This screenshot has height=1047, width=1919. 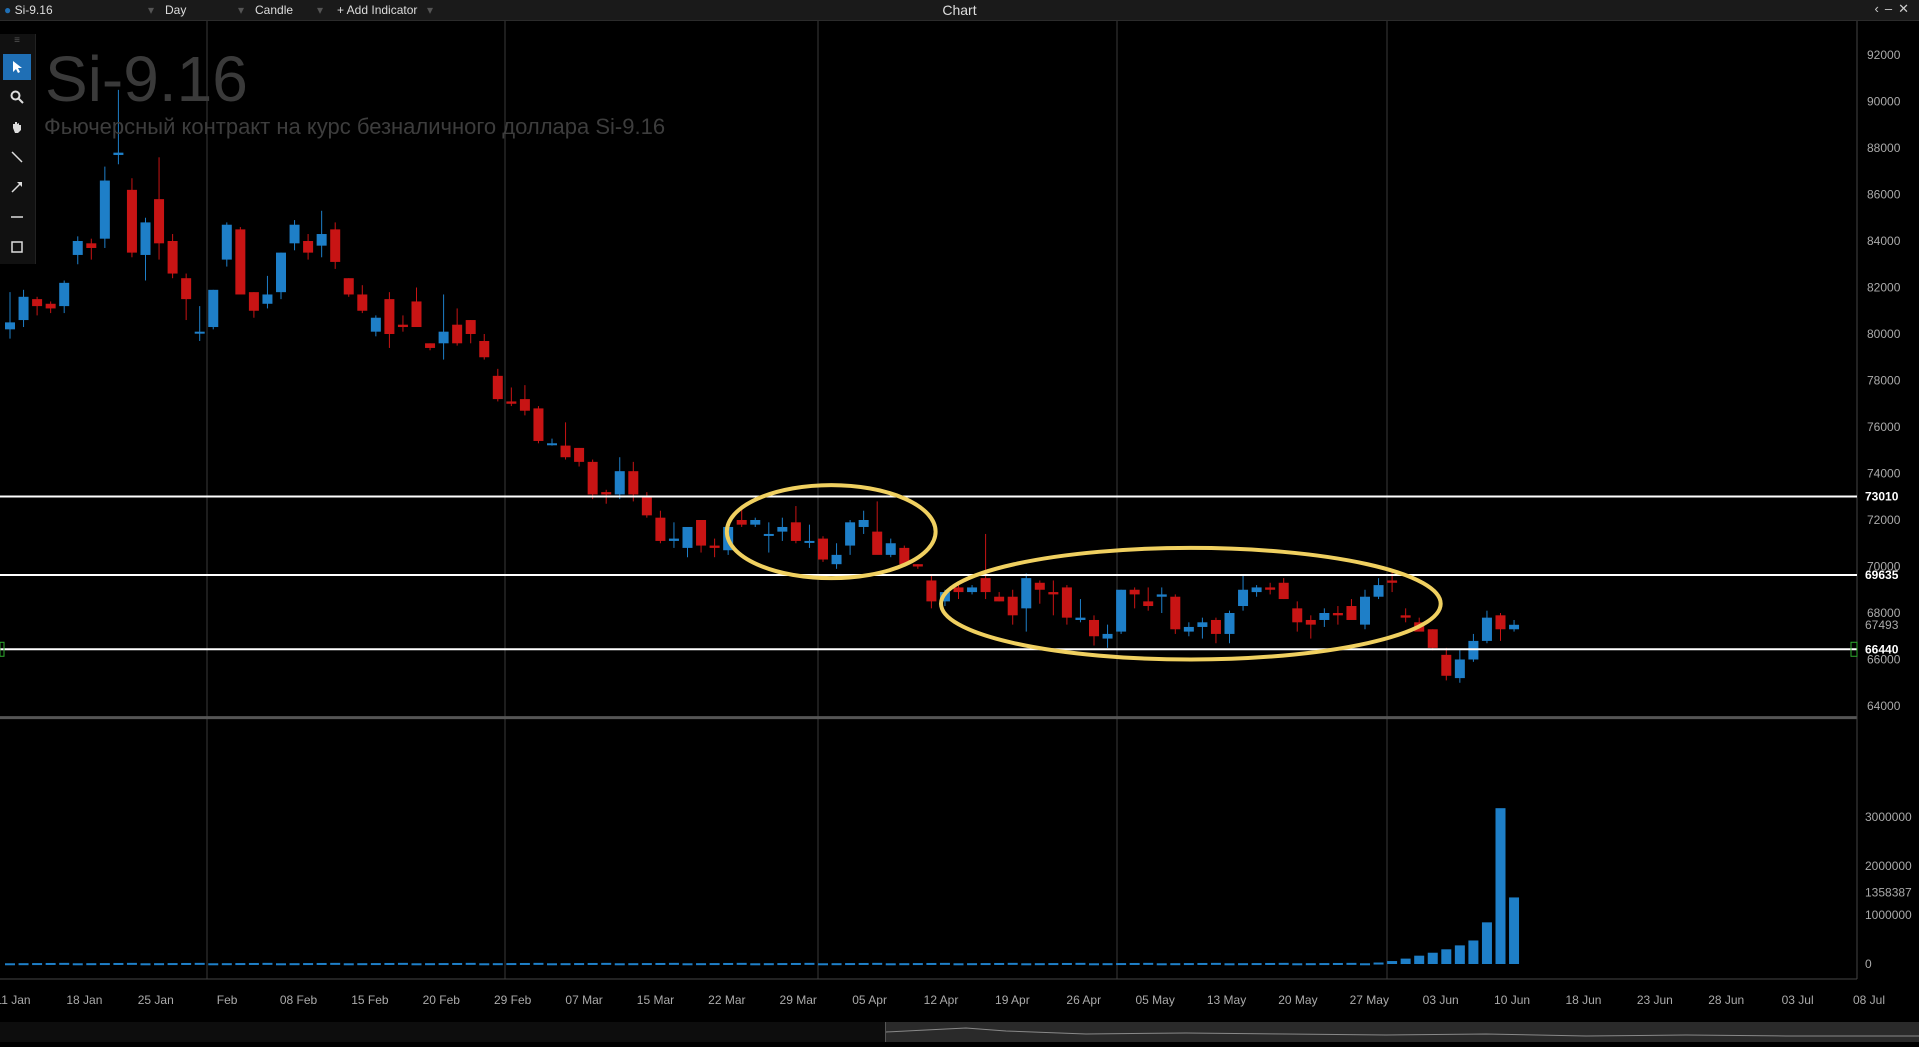 I want to click on pointer-icon, so click(x=17, y=67).